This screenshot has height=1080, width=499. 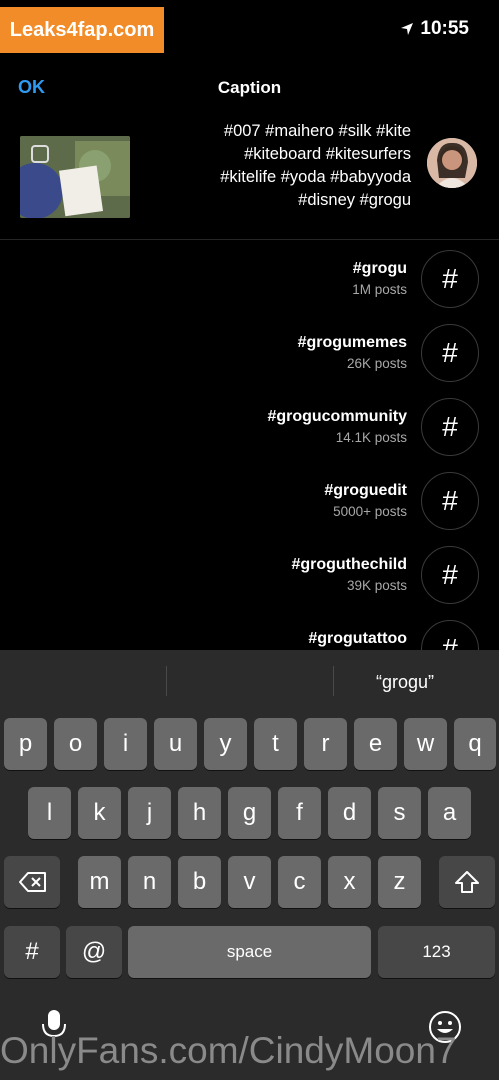 I want to click on key-q: q, so click(x=475, y=744).